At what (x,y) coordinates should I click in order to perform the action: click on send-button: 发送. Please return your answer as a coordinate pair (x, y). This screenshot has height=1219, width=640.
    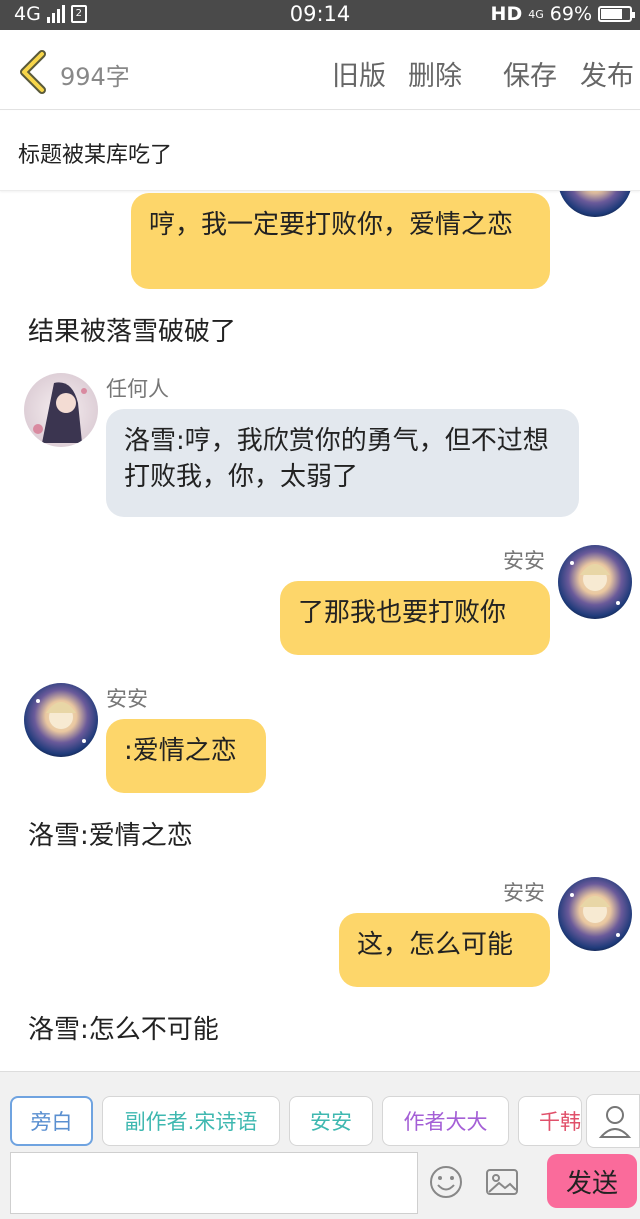
    Looking at the image, I should click on (592, 1181).